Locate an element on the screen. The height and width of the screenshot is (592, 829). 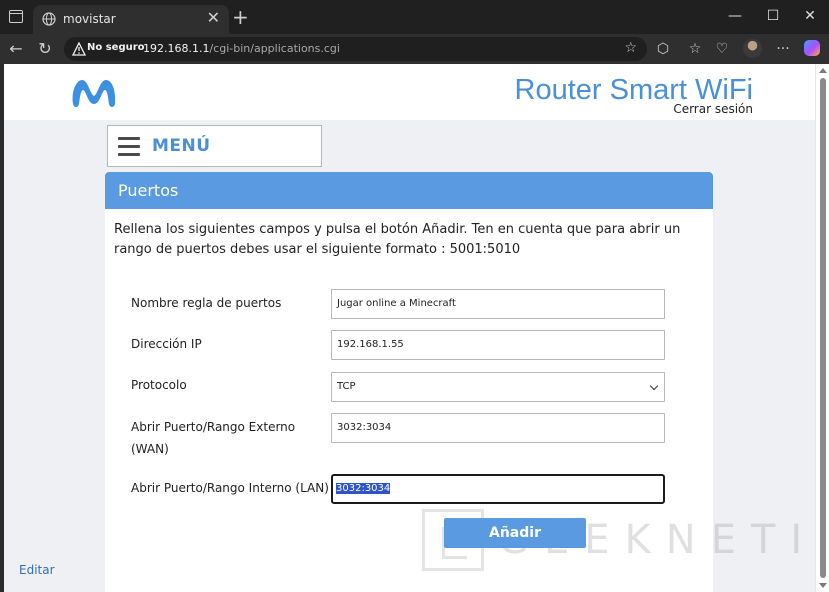
url-host: 192.168.1.1 is located at coordinates (176, 48).